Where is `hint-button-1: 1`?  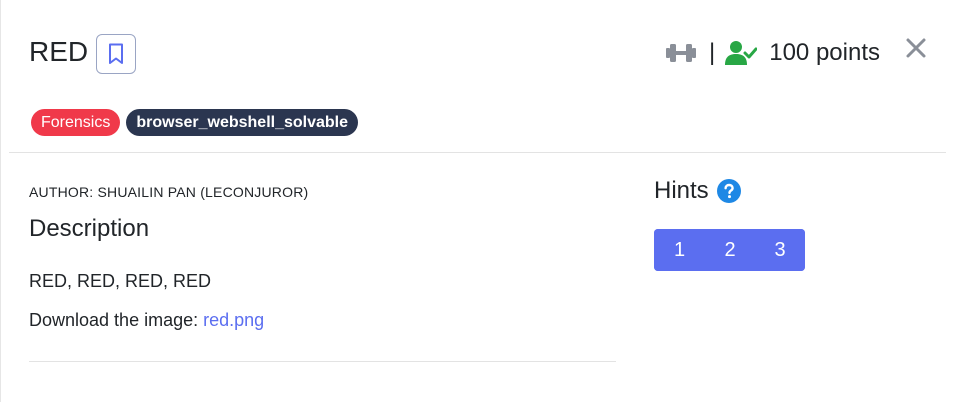
hint-button-1: 1 is located at coordinates (679, 250).